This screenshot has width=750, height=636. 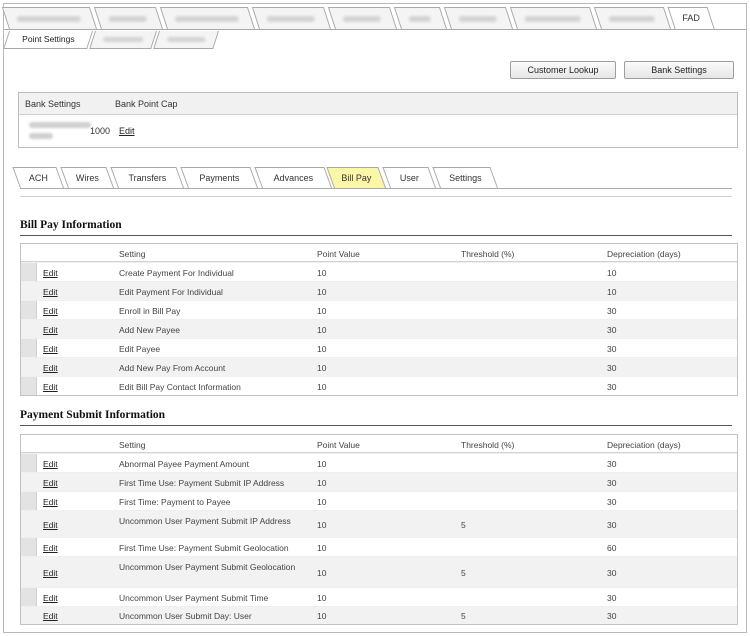 I want to click on bank-table-header: Bank Settings Bank Point Cap, so click(x=378, y=104).